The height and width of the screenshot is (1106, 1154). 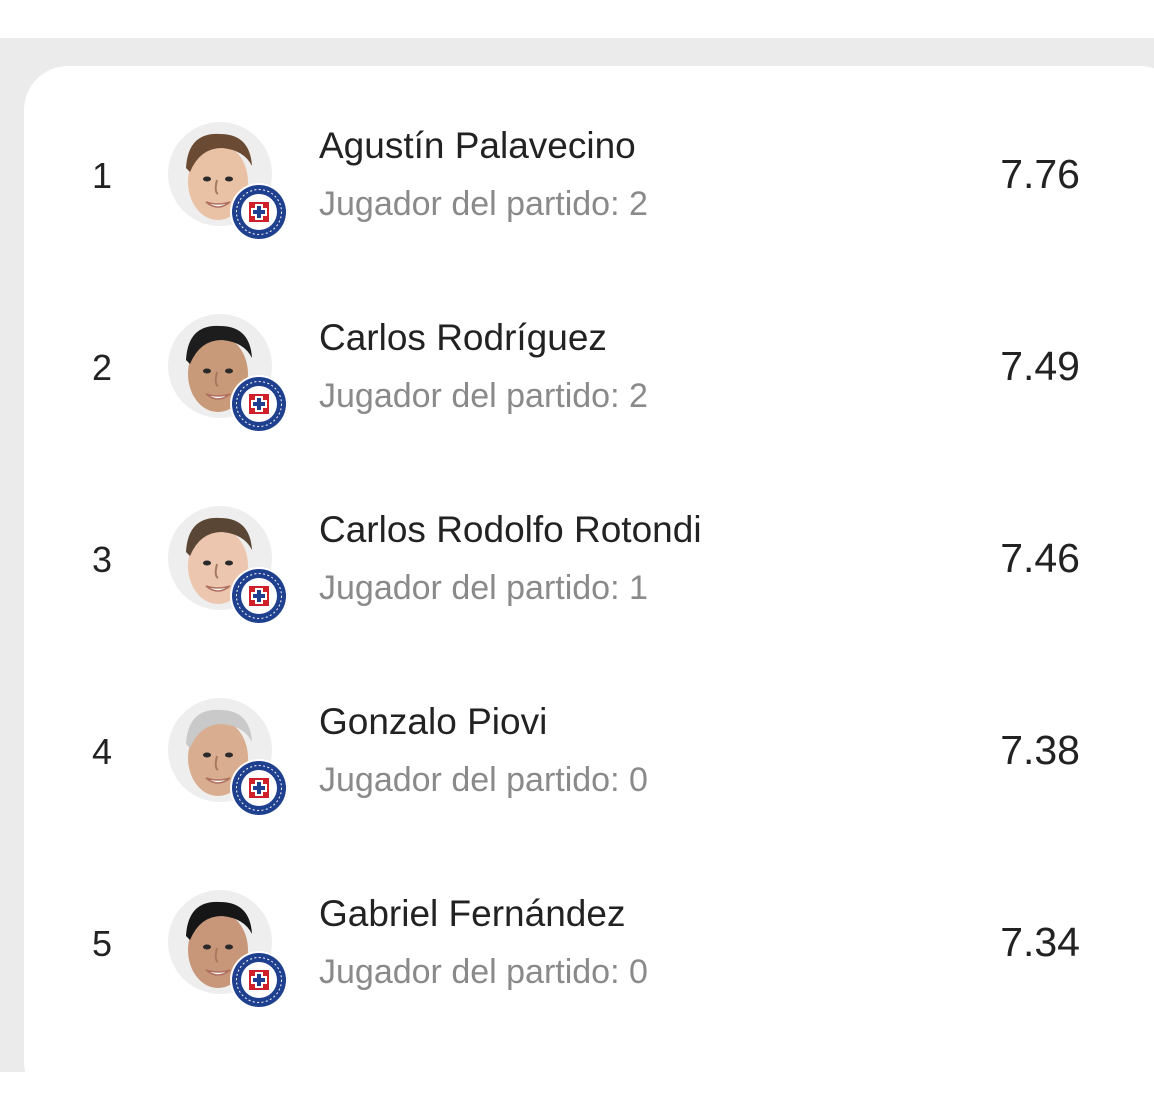 What do you see at coordinates (433, 721) in the screenshot?
I see `player-name: Gonzalo Piovi` at bounding box center [433, 721].